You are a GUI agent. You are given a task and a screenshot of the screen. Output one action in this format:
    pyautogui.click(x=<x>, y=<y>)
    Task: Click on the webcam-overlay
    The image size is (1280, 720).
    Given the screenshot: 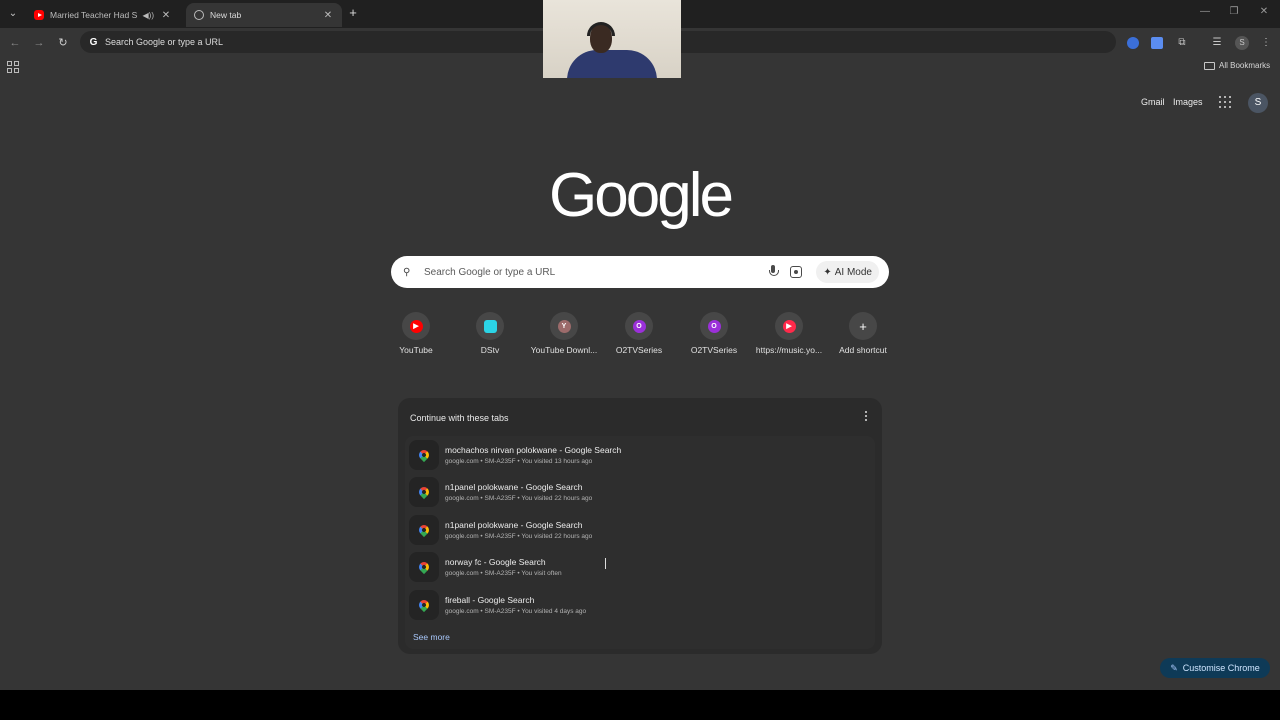 What is the action you would take?
    pyautogui.click(x=612, y=39)
    